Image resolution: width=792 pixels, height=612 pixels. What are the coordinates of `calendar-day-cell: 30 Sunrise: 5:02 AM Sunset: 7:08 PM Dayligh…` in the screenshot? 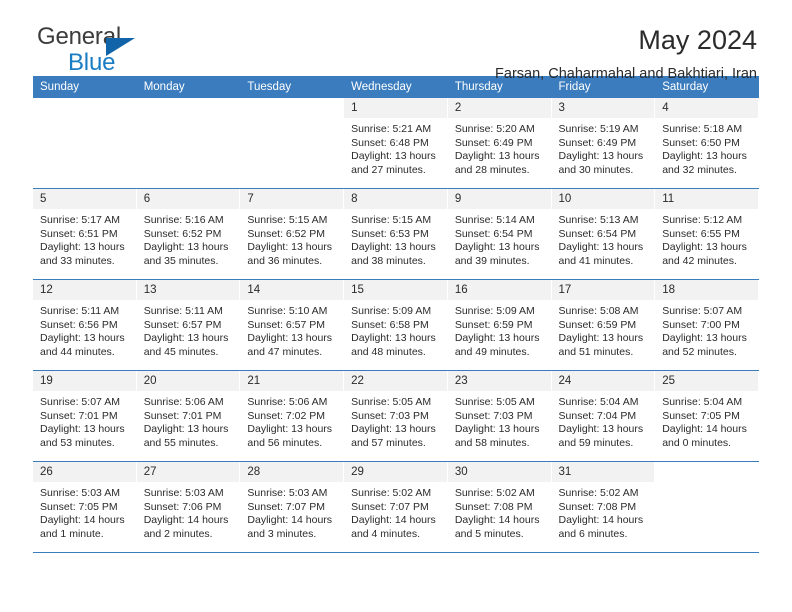 It's located at (499, 507).